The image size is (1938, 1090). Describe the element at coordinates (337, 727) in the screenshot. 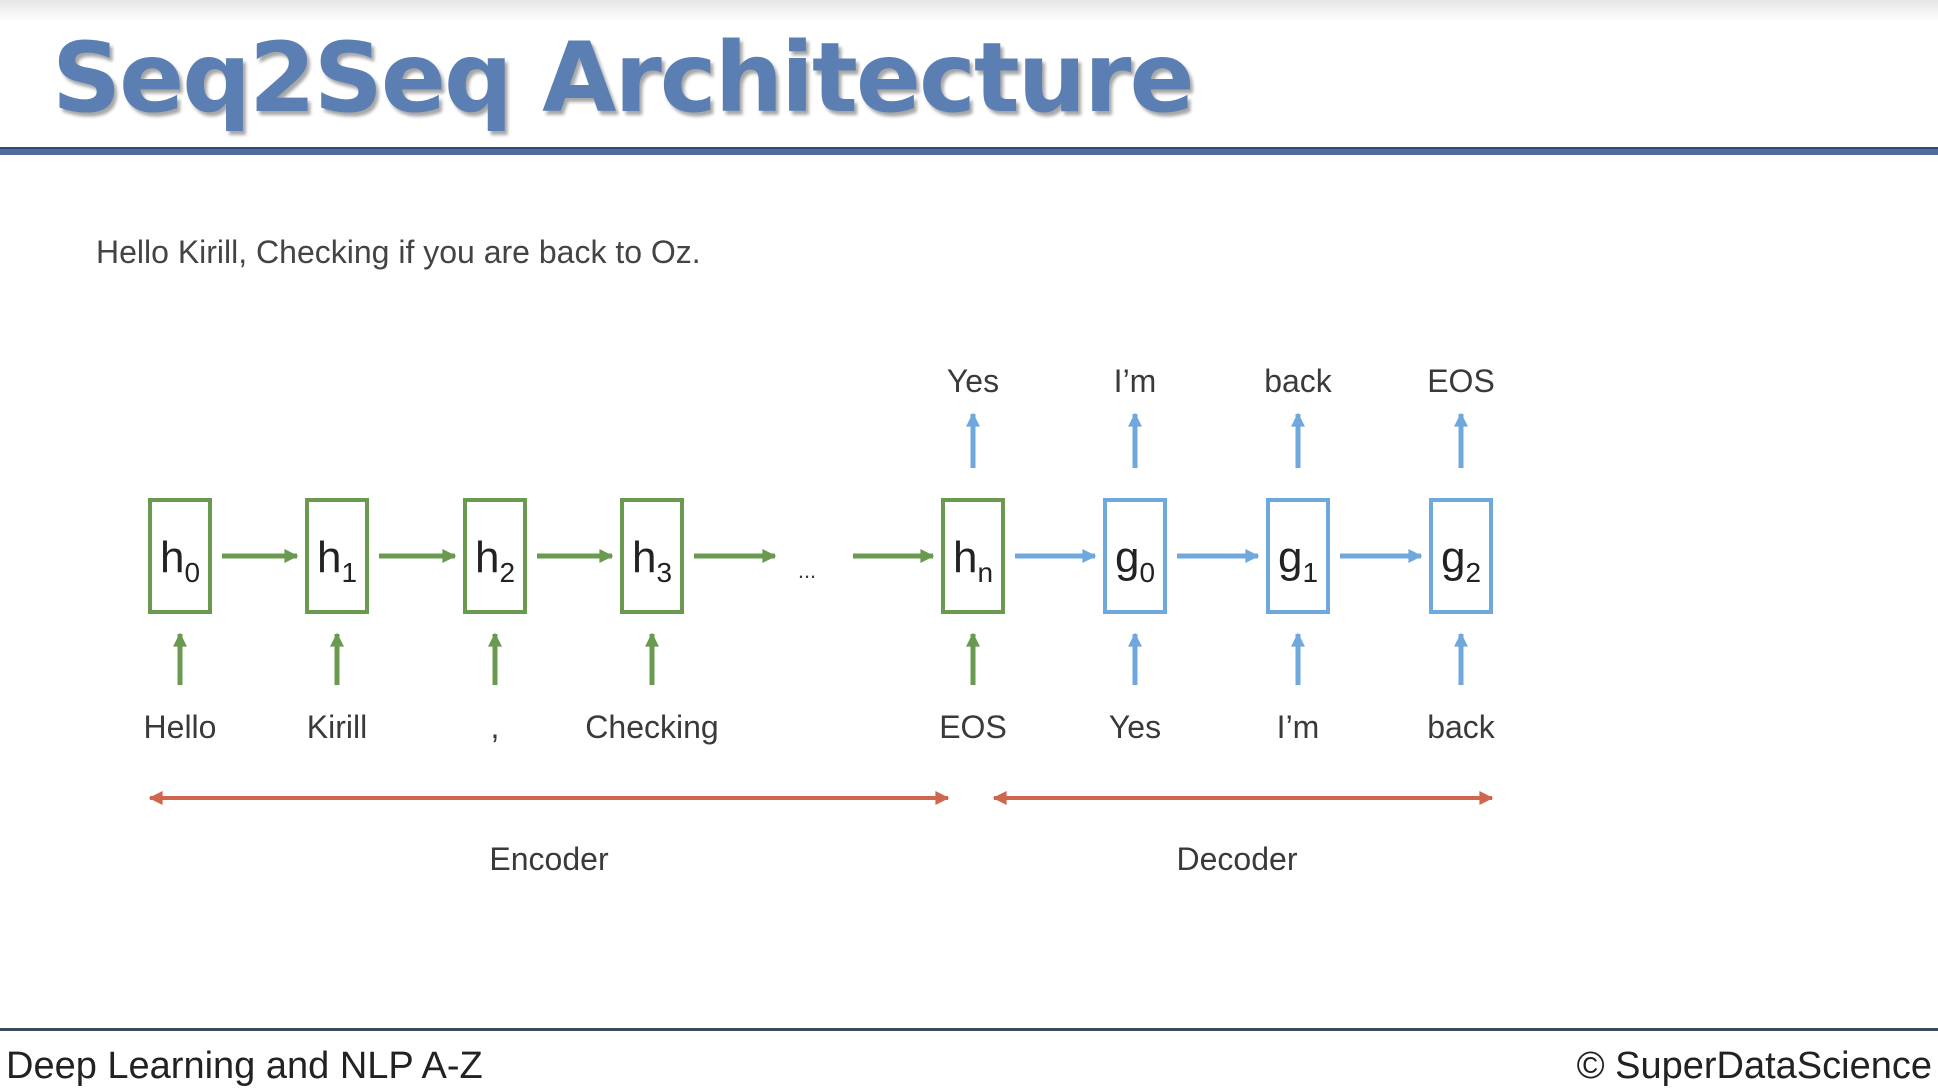

I see `encoder-input-token-1: Kirill` at that location.